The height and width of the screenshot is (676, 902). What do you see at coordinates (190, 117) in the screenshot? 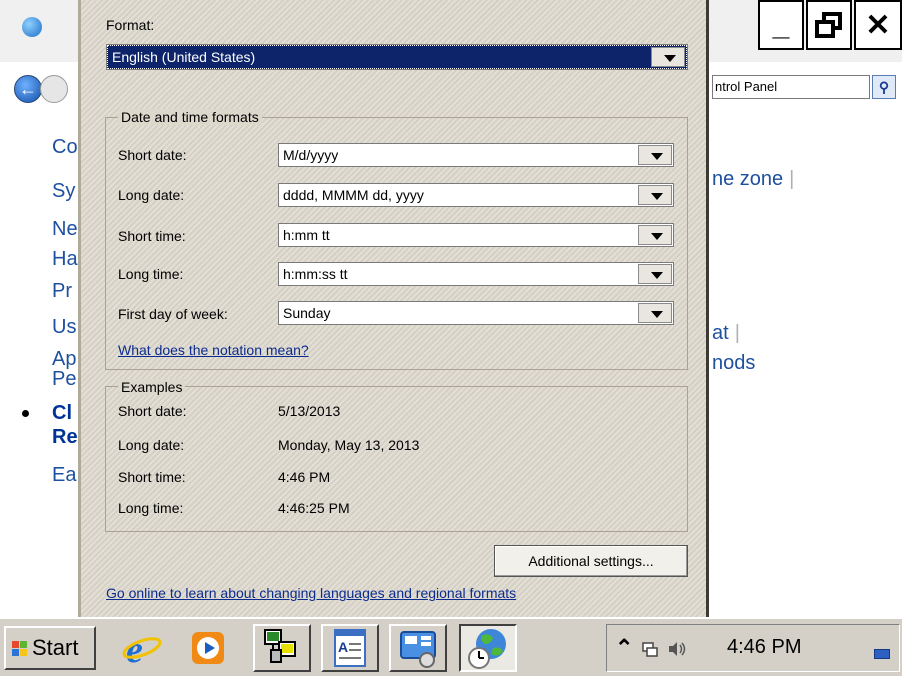
I see `group-title: Date and time formats` at bounding box center [190, 117].